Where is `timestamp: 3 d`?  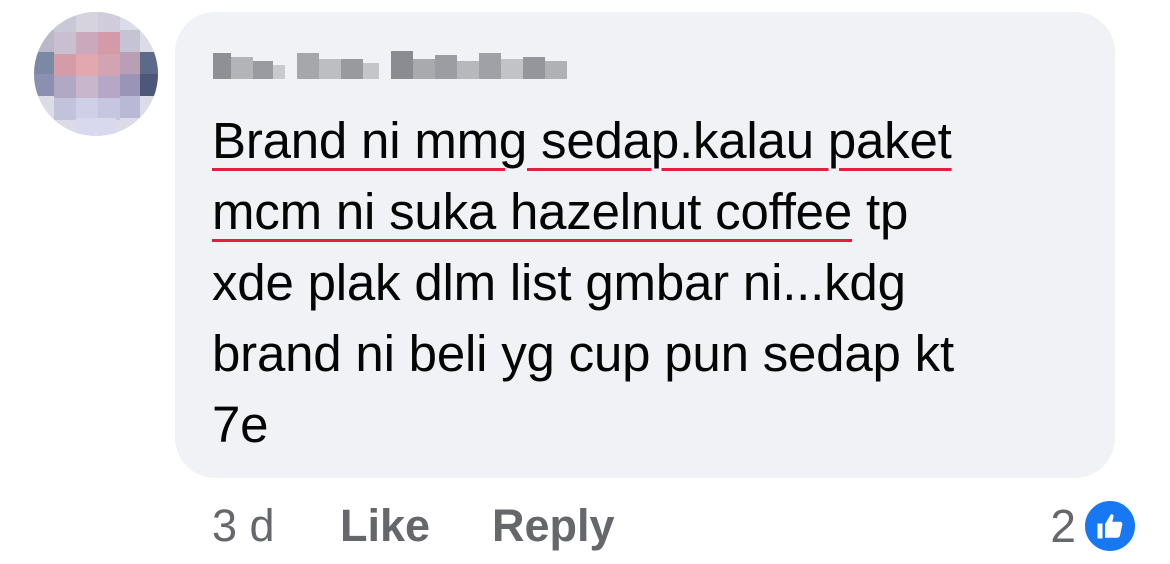 timestamp: 3 d is located at coordinates (243, 526).